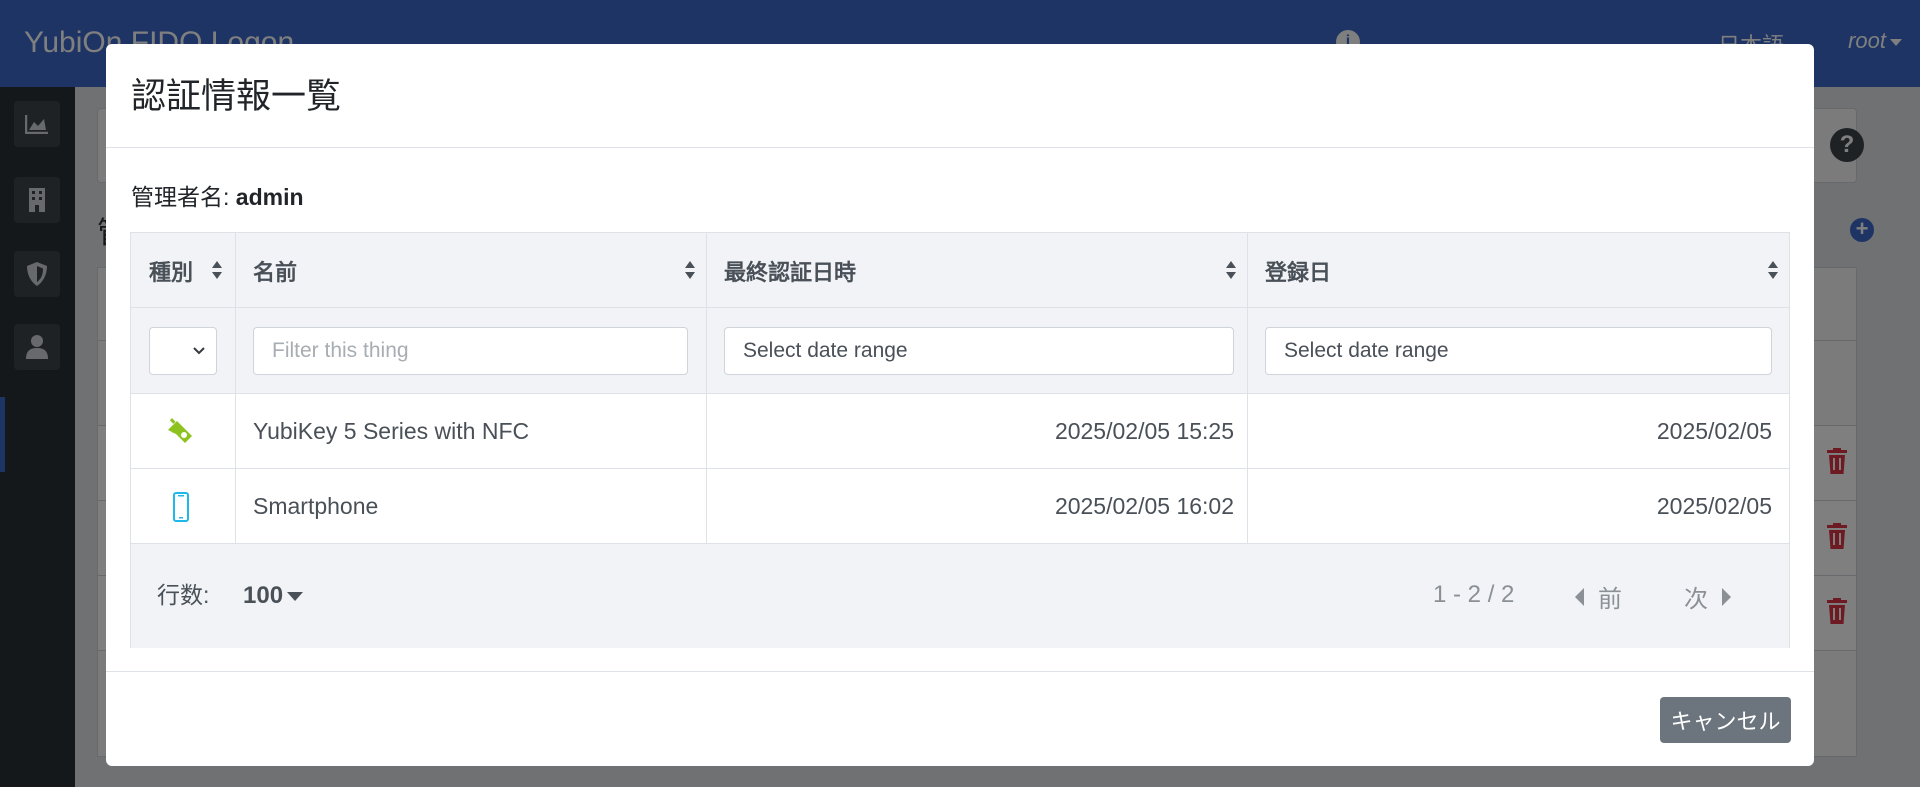 This screenshot has height=787, width=1920. What do you see at coordinates (1144, 431) in the screenshot?
I see `last-auth-cell: 2025/02/05 15:25` at bounding box center [1144, 431].